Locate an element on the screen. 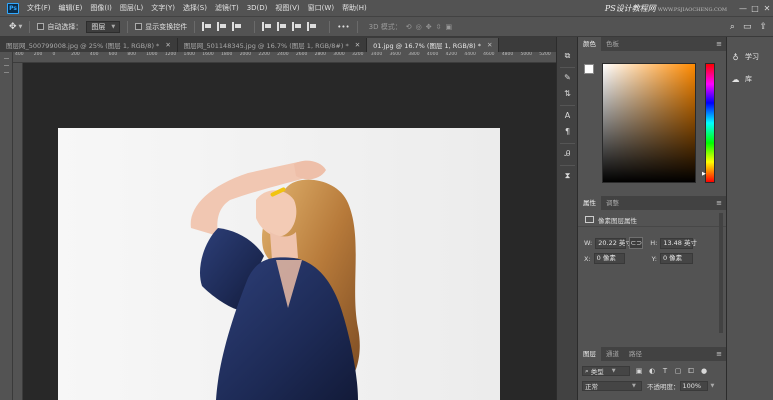 This screenshot has width=773, height=400. menu-edit: 编辑(E) is located at coordinates (71, 8).